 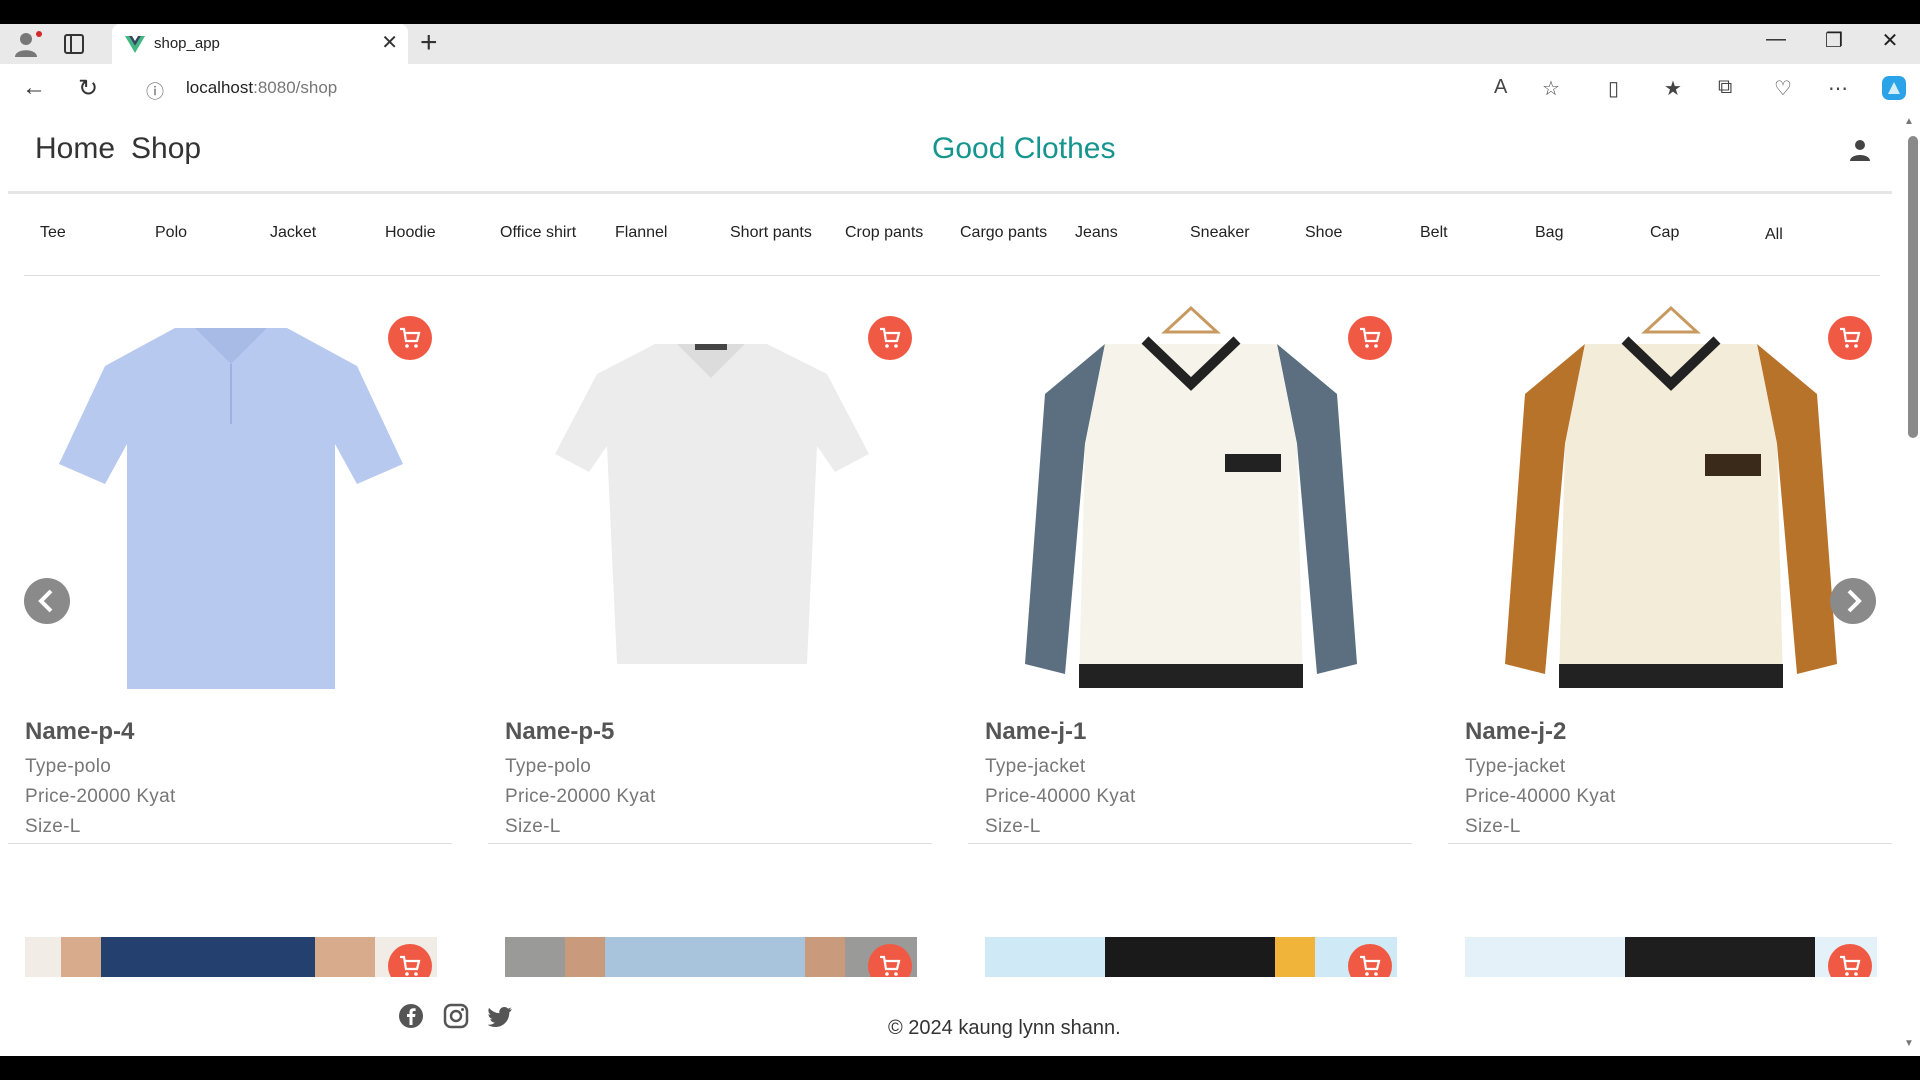 I want to click on category-cargo-pants: Cargo pants, so click(x=1003, y=233).